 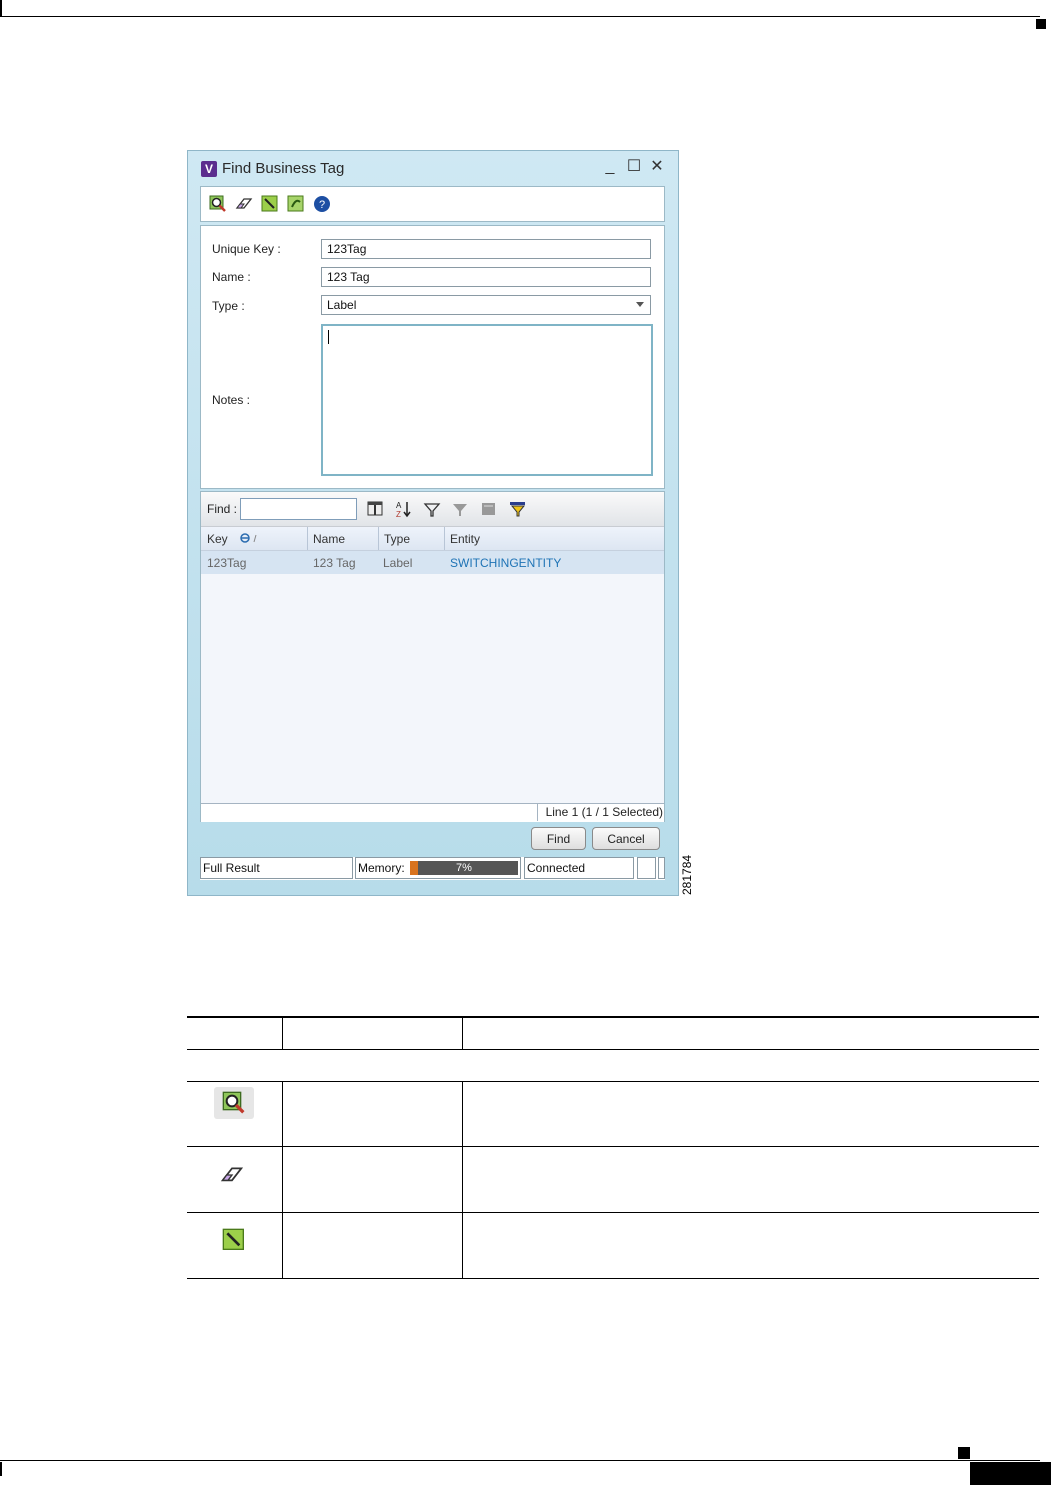 What do you see at coordinates (613, 1049) in the screenshot?
I see `table-header-rule` at bounding box center [613, 1049].